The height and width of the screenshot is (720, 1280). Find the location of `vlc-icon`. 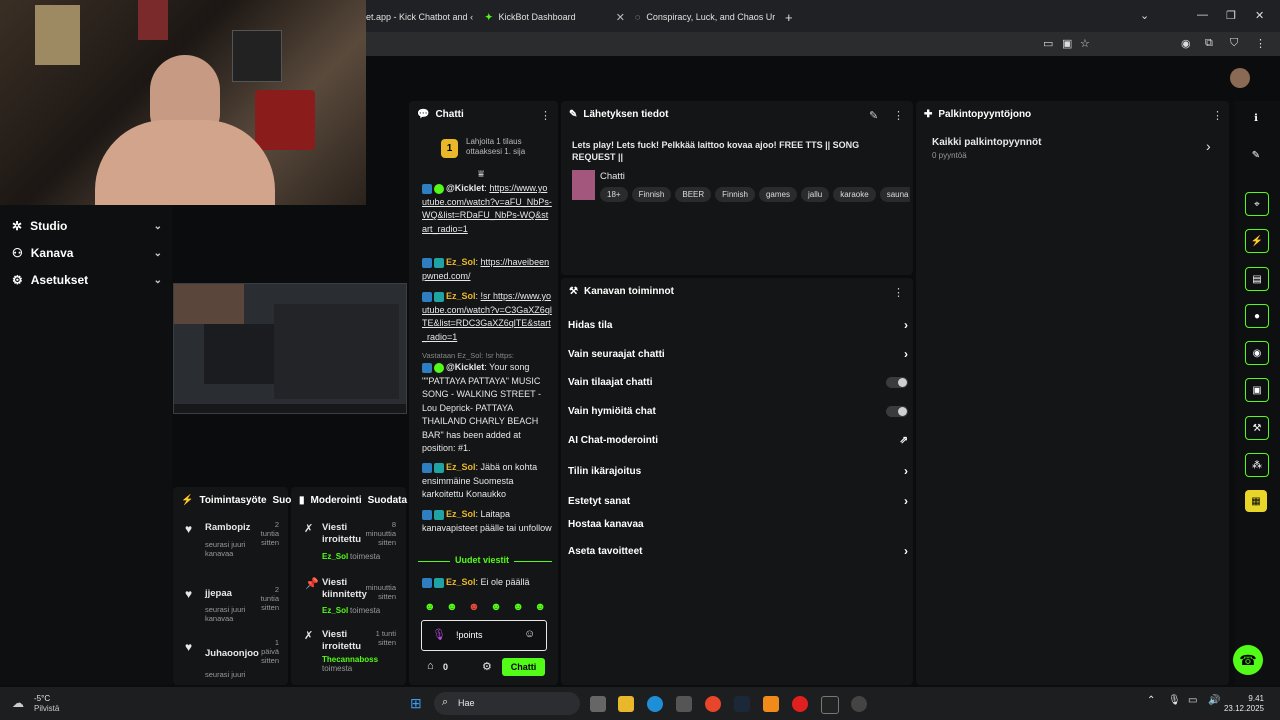

vlc-icon is located at coordinates (771, 704).